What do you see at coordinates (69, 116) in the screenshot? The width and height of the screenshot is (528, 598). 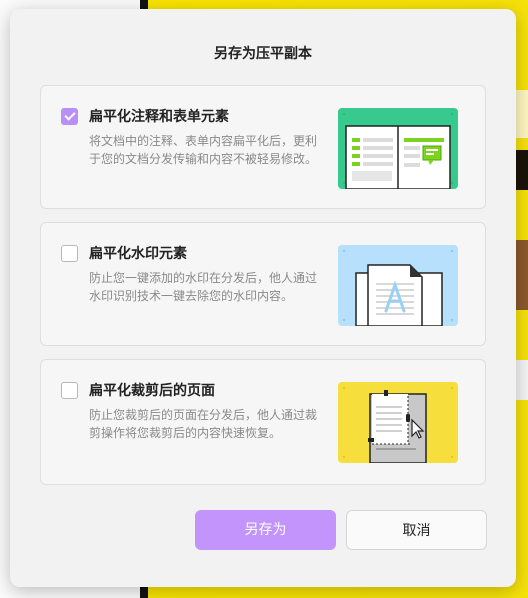 I see `flatten-annotations-checkbox` at bounding box center [69, 116].